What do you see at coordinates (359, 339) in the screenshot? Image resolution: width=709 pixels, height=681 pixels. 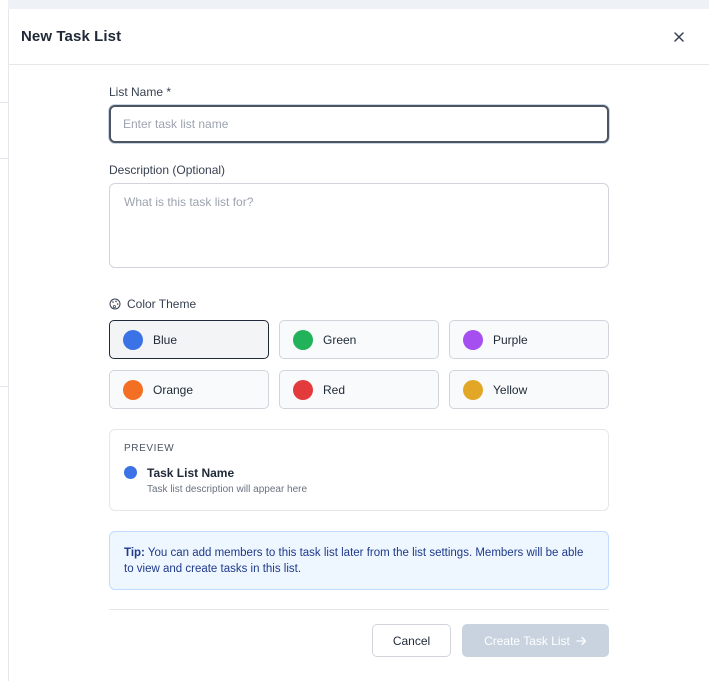 I see `color-option-green: Green` at bounding box center [359, 339].